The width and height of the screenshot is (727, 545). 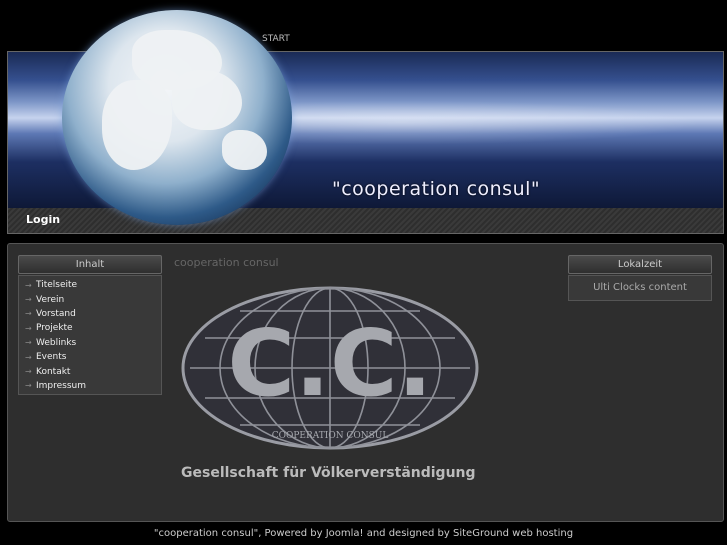 I want to click on menu-item-label: Weblinks, so click(x=56, y=342).